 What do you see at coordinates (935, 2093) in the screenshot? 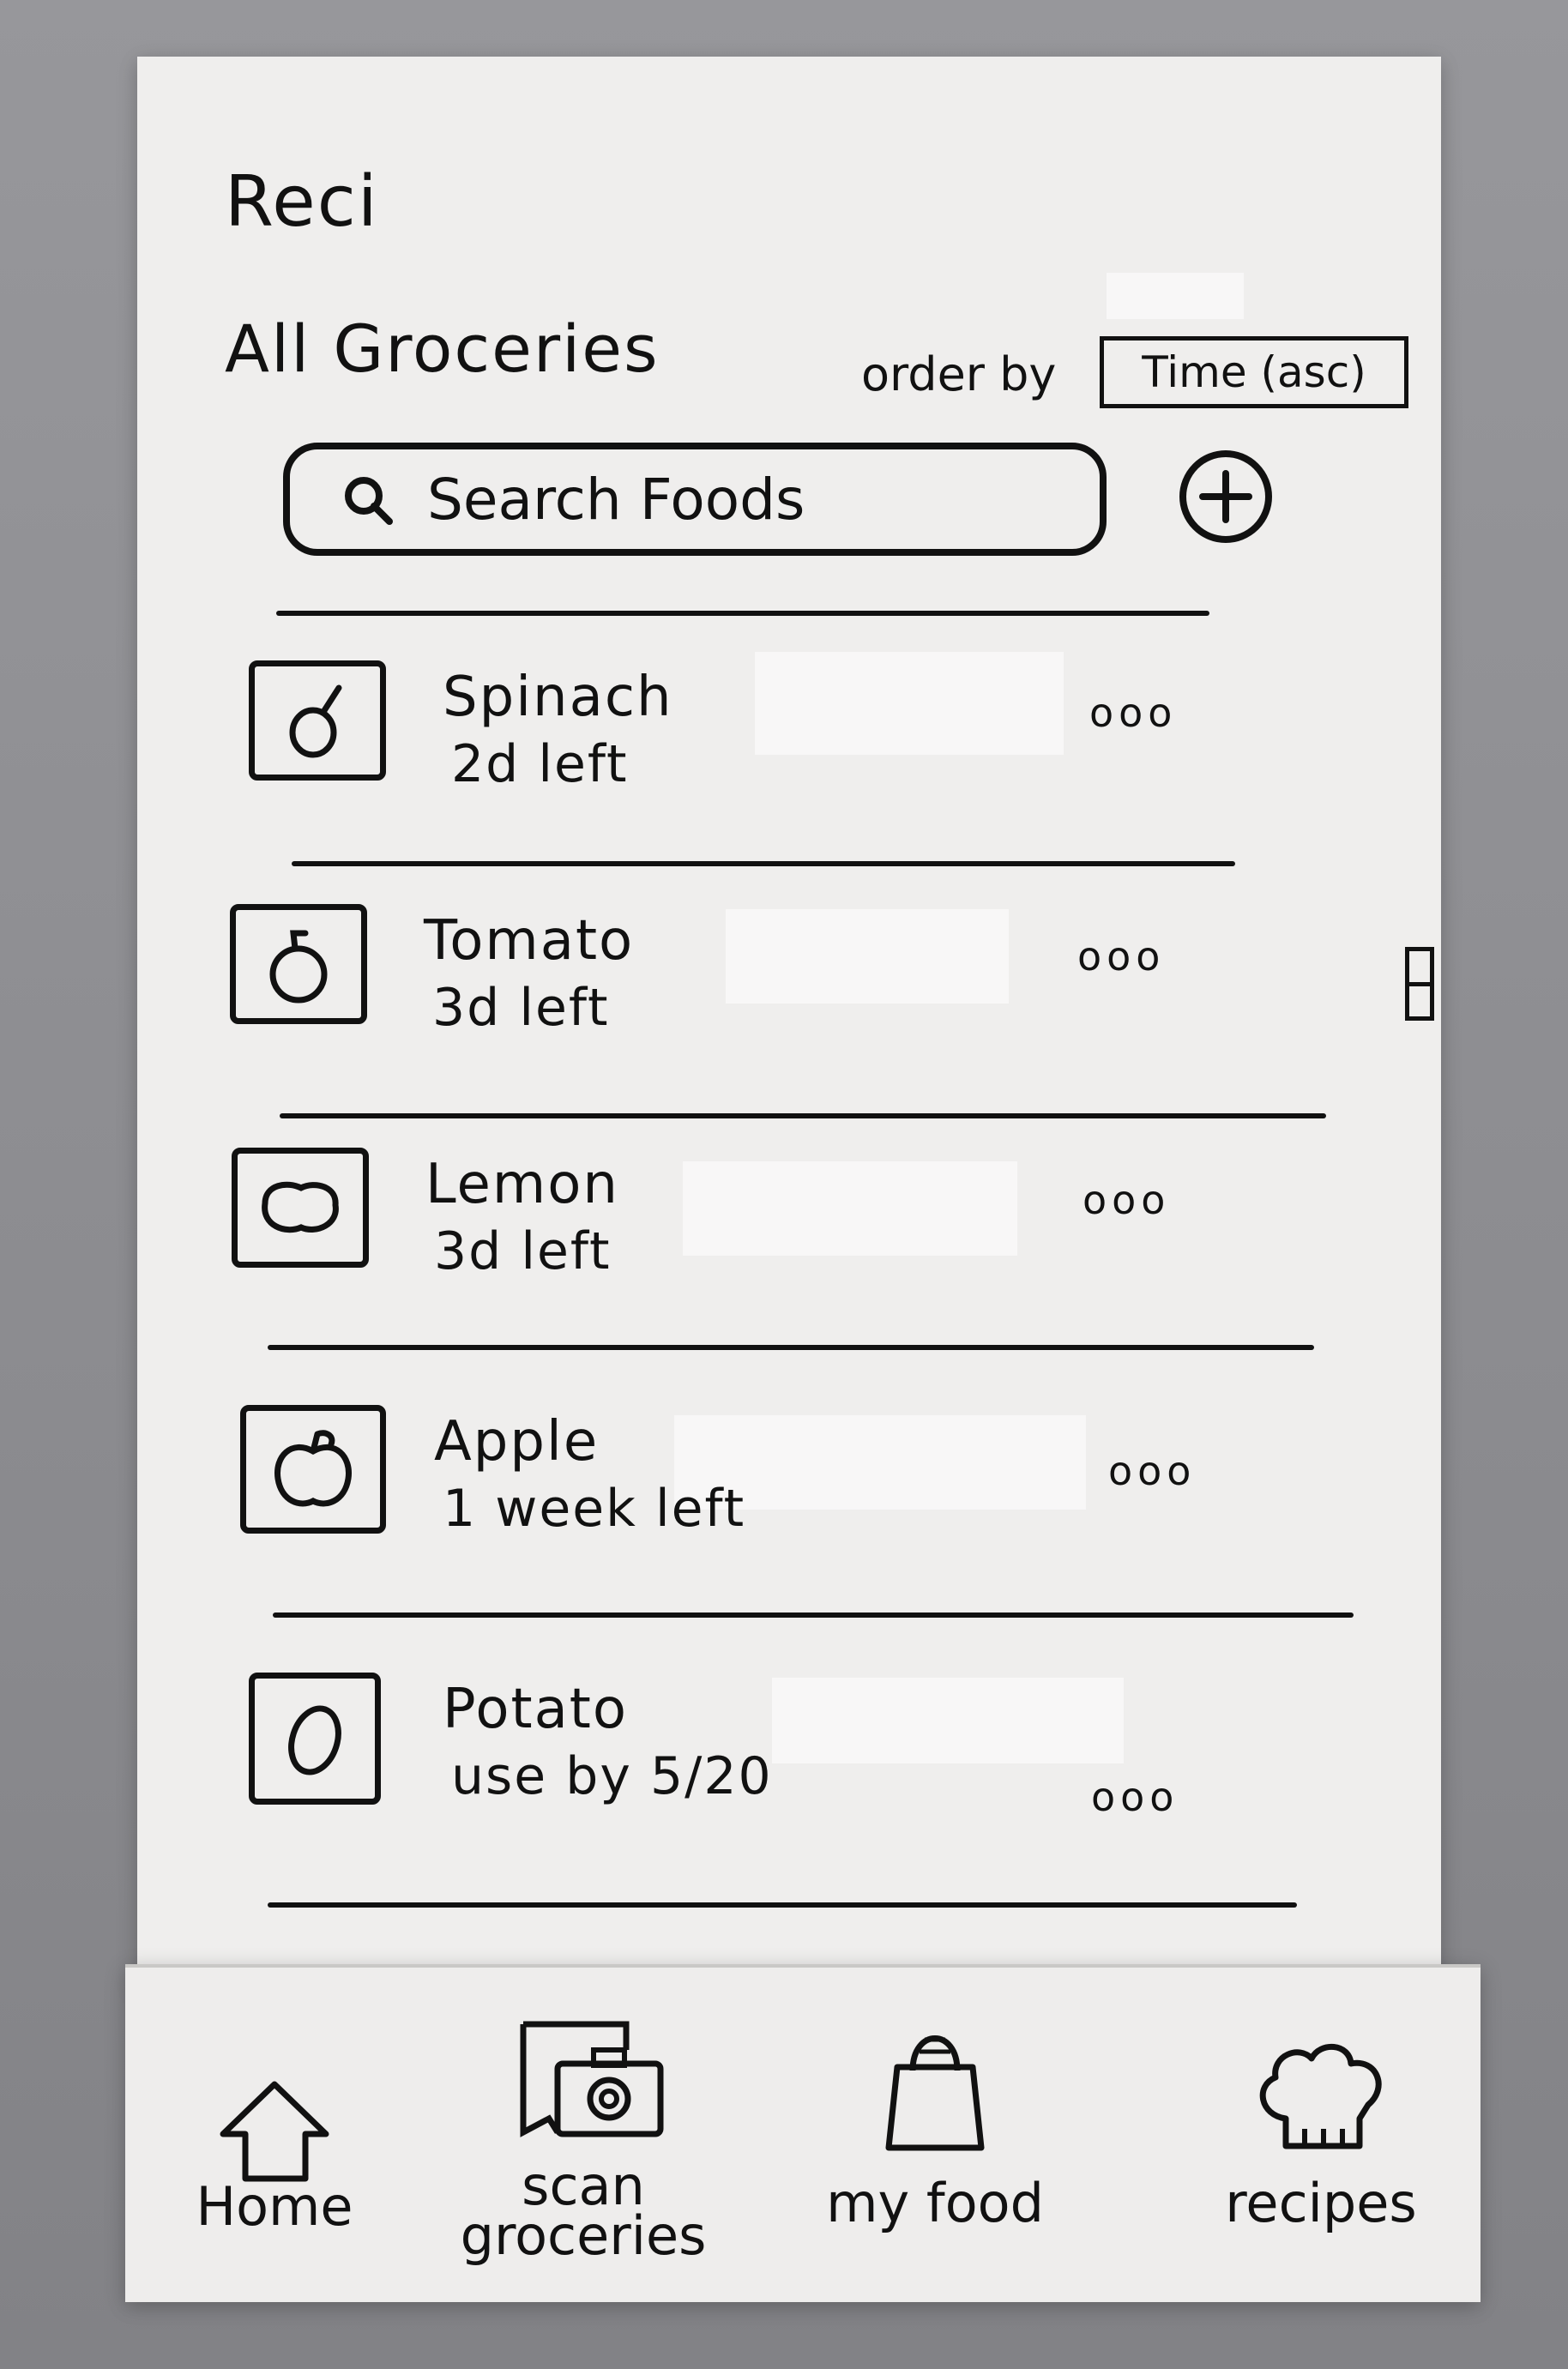
I see `shopping-bag-icon` at bounding box center [935, 2093].